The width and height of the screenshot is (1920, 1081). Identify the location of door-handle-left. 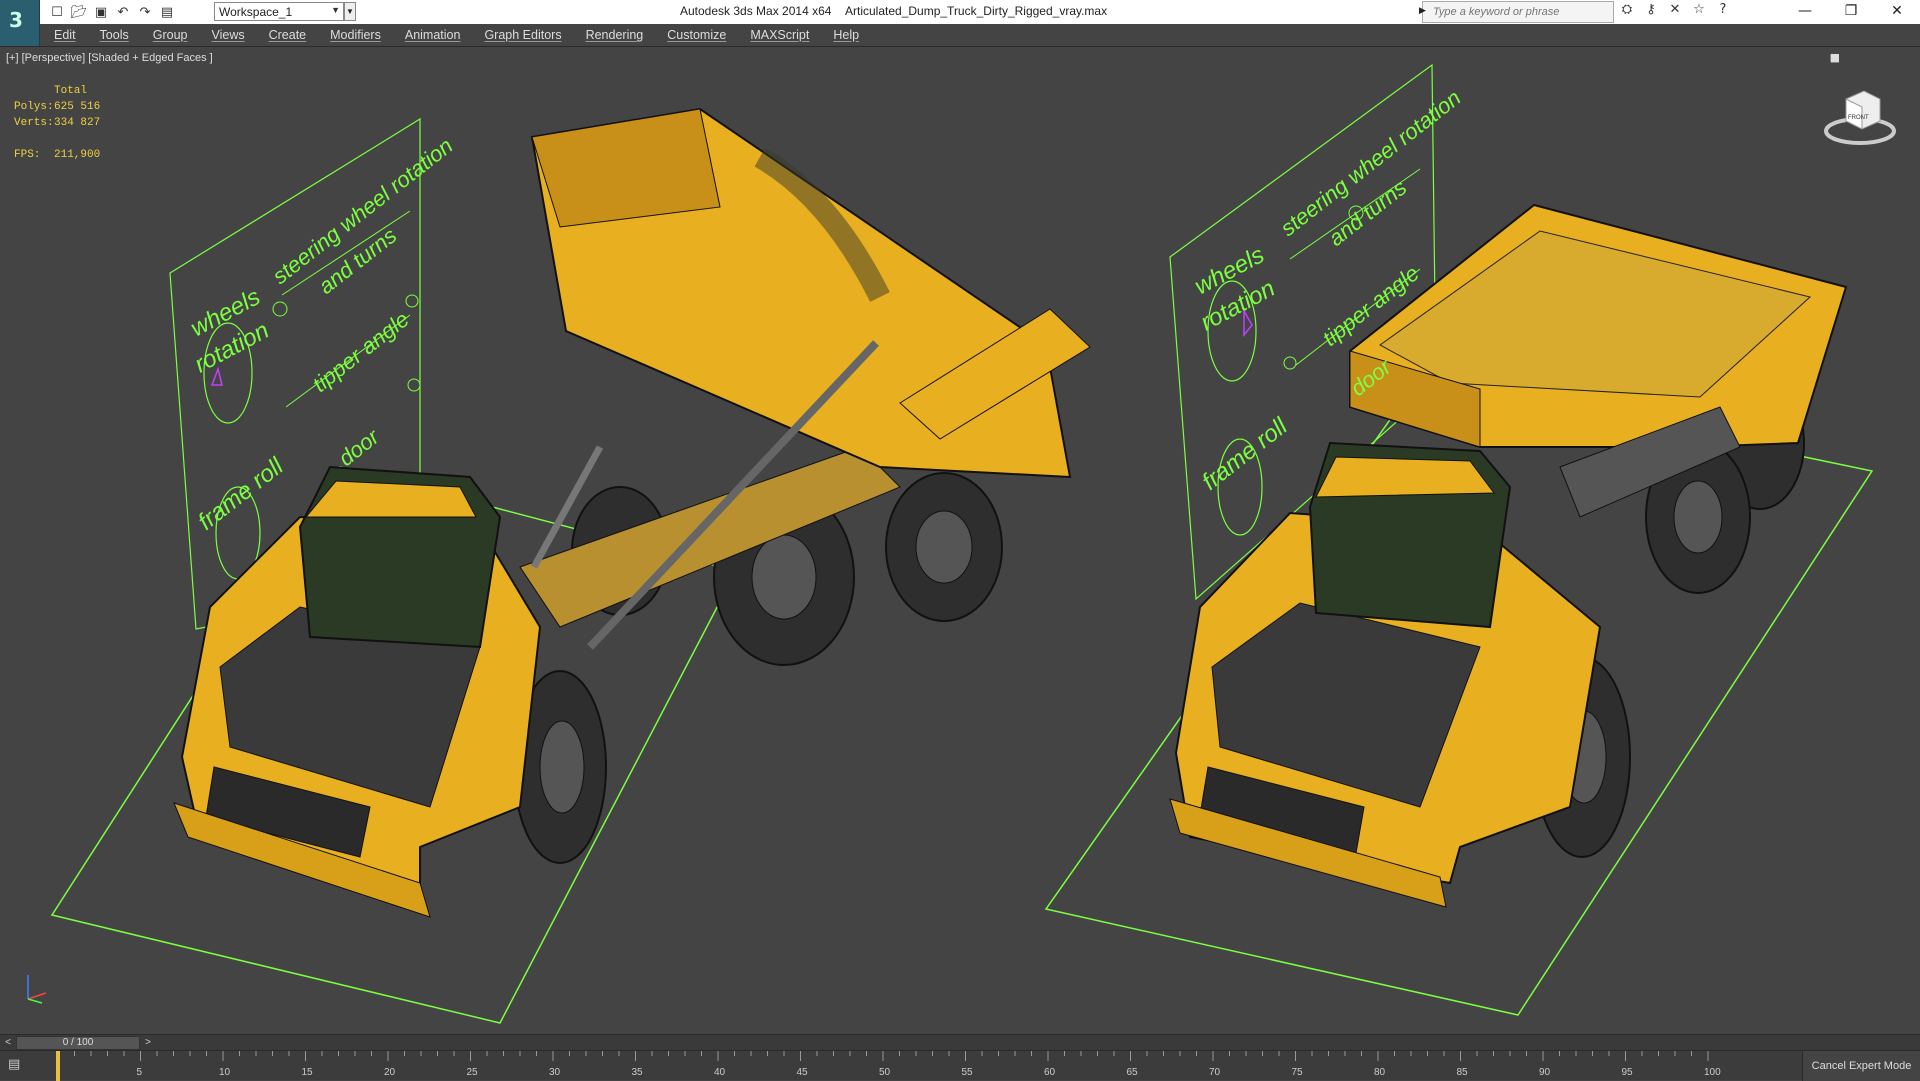
(414, 385).